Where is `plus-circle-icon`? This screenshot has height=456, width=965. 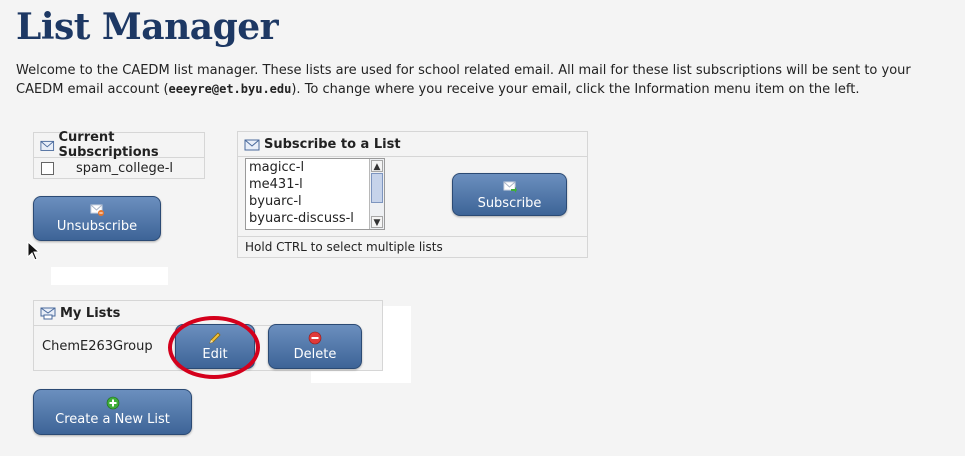 plus-circle-icon is located at coordinates (112, 403).